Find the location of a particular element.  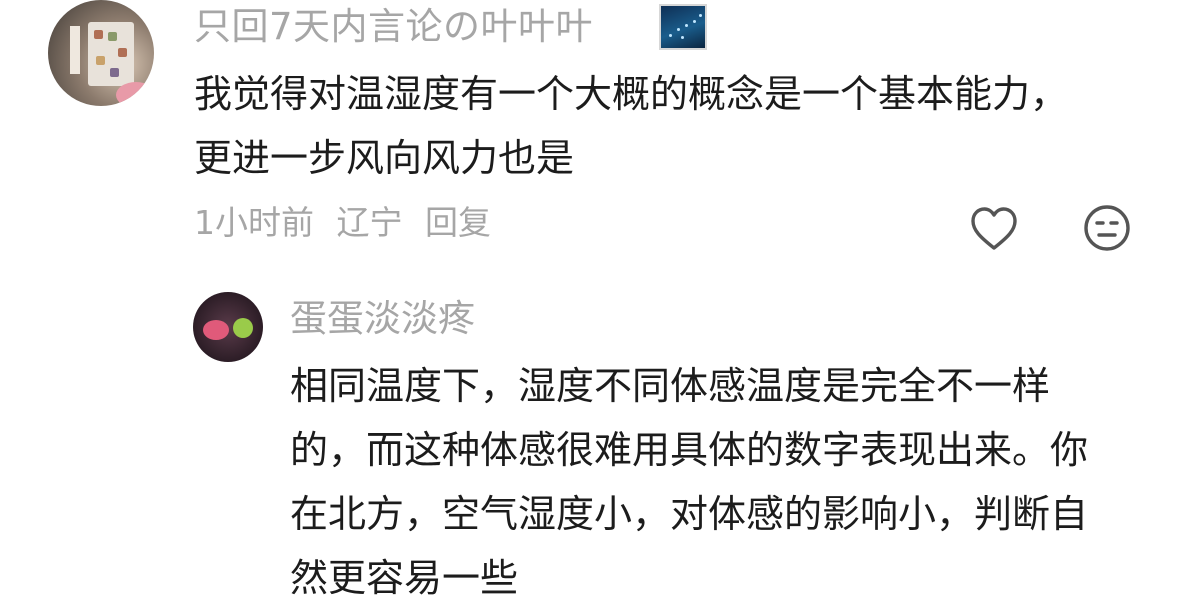

reply-button: 回复 is located at coordinates (458, 222).